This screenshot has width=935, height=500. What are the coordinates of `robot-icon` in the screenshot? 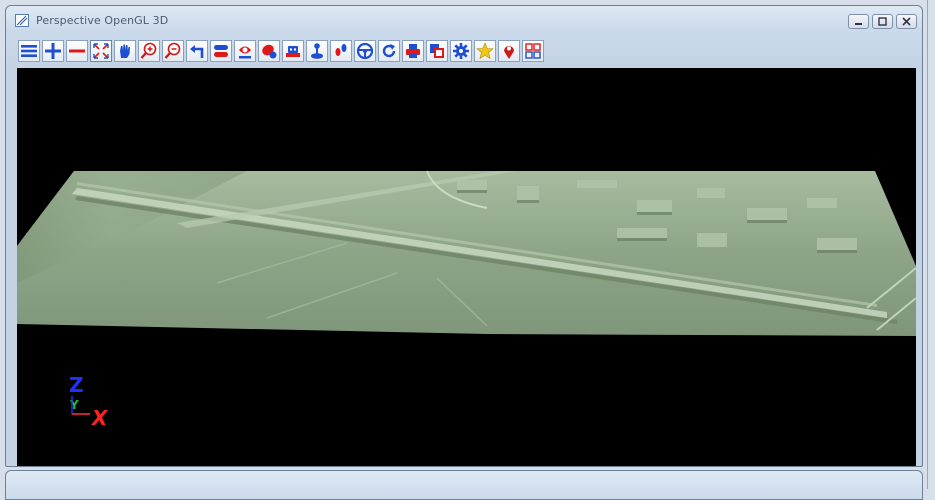 It's located at (293, 51).